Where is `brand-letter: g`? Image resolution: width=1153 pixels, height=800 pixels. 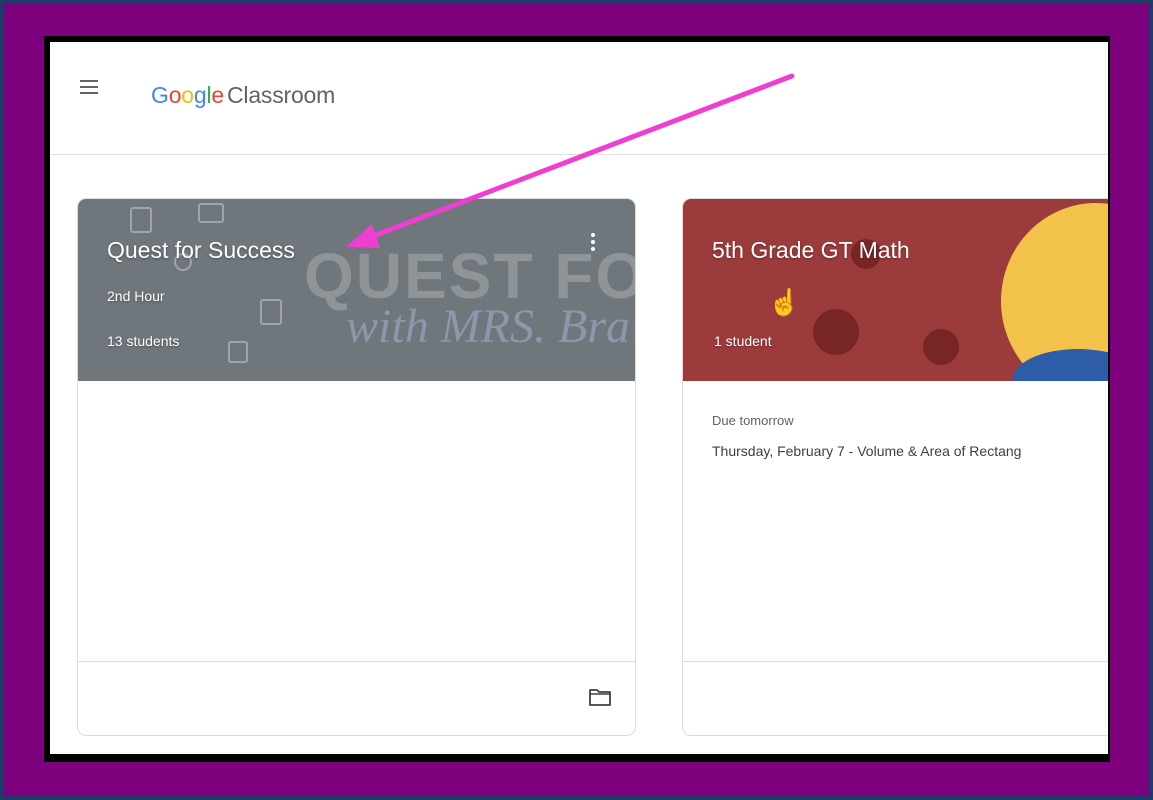
brand-letter: g is located at coordinates (200, 95).